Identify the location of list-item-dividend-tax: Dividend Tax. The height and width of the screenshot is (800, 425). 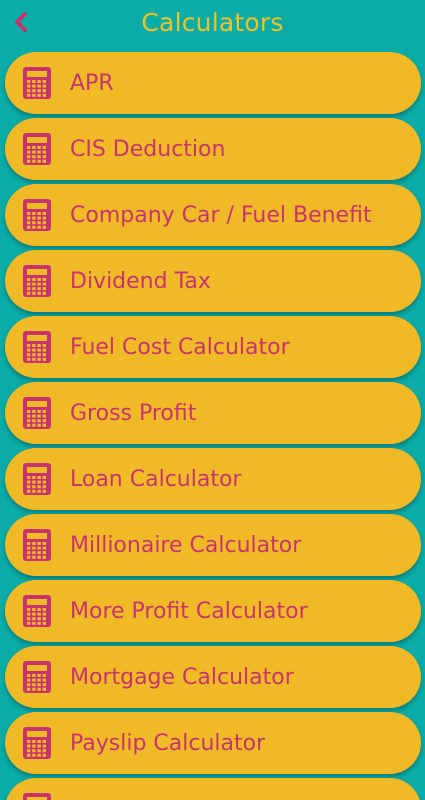
(213, 281).